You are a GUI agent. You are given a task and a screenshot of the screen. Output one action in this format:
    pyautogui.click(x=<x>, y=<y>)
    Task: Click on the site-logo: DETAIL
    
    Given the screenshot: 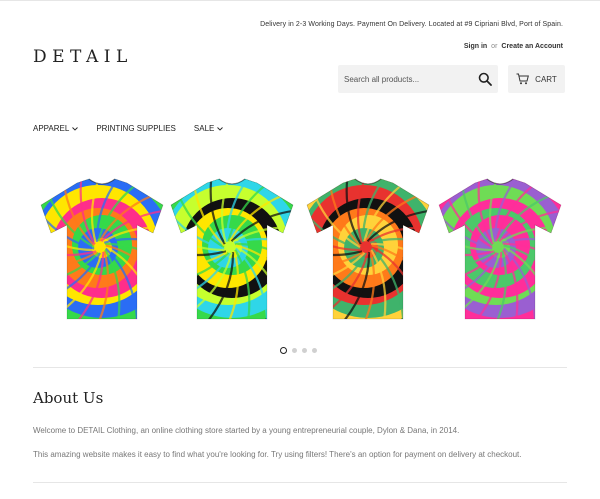 What is the action you would take?
    pyautogui.click(x=83, y=57)
    